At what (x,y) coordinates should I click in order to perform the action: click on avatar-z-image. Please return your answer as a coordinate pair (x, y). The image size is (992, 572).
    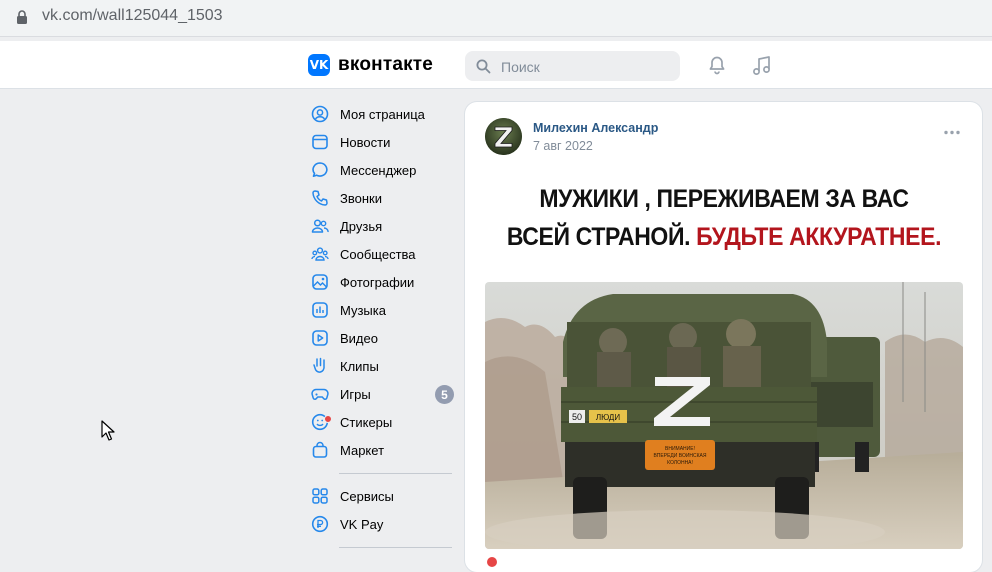
    Looking at the image, I should click on (503, 136).